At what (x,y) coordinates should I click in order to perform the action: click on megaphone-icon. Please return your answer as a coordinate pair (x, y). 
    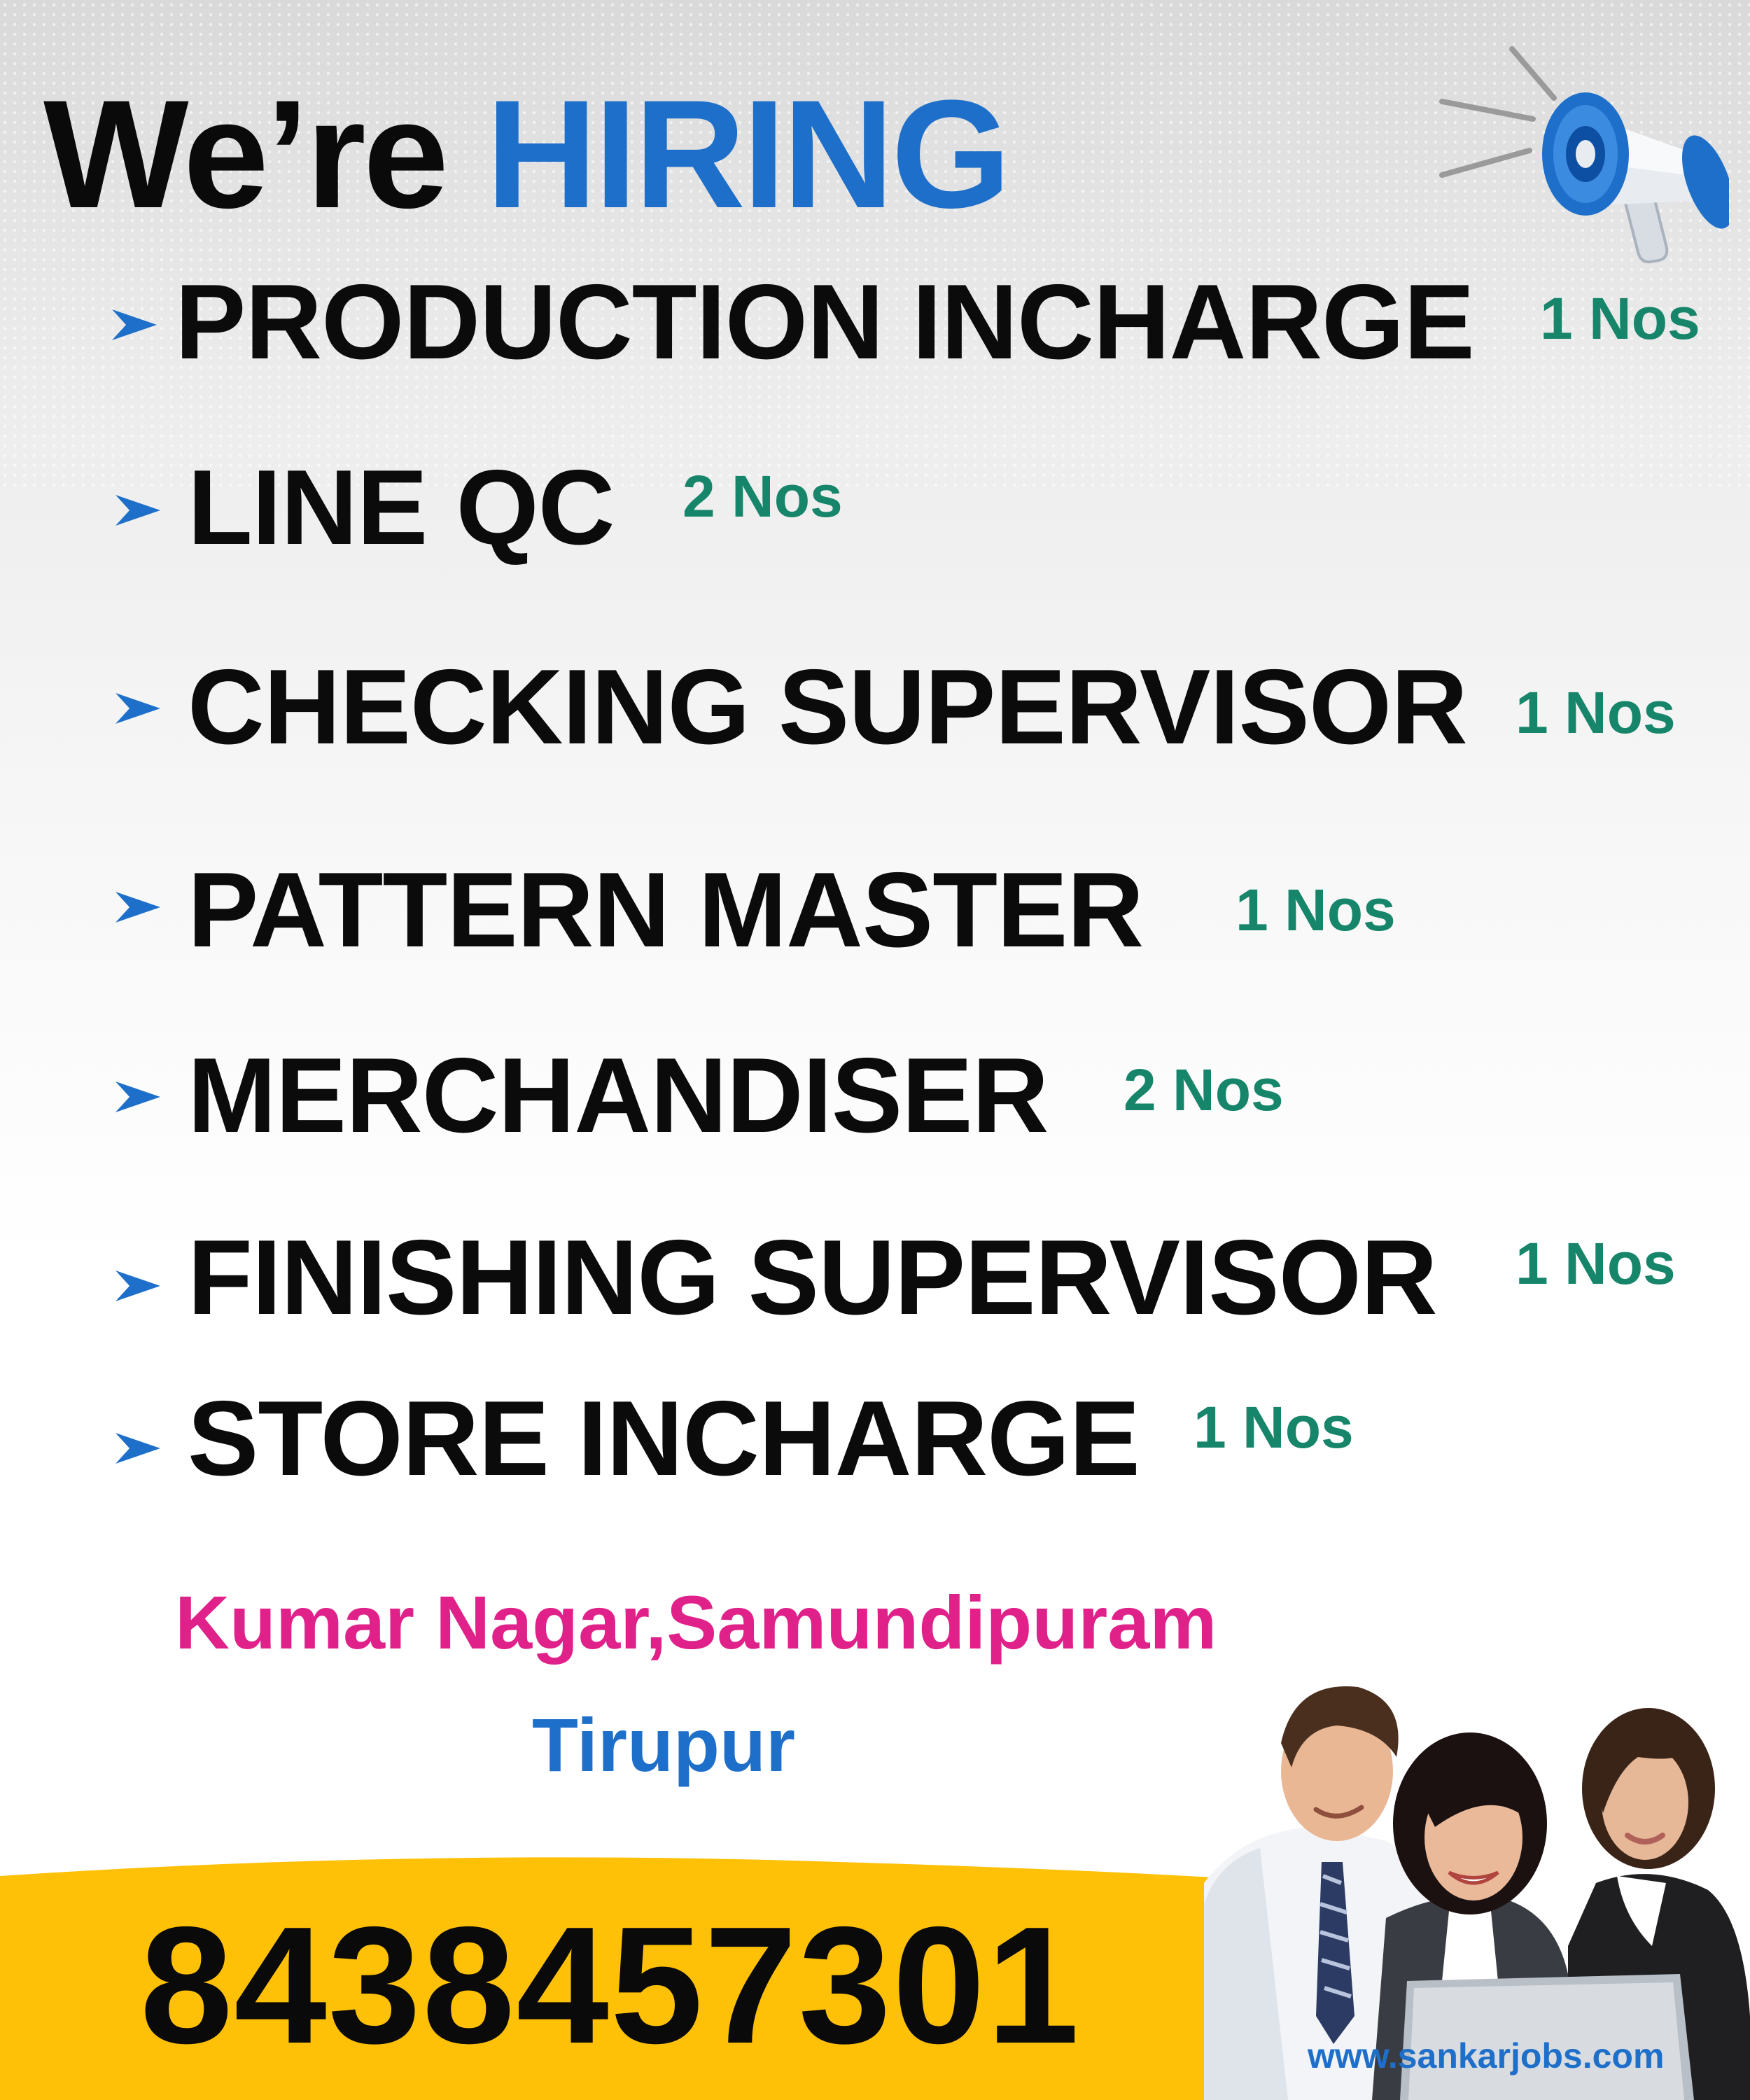
    Looking at the image, I should click on (1584, 155).